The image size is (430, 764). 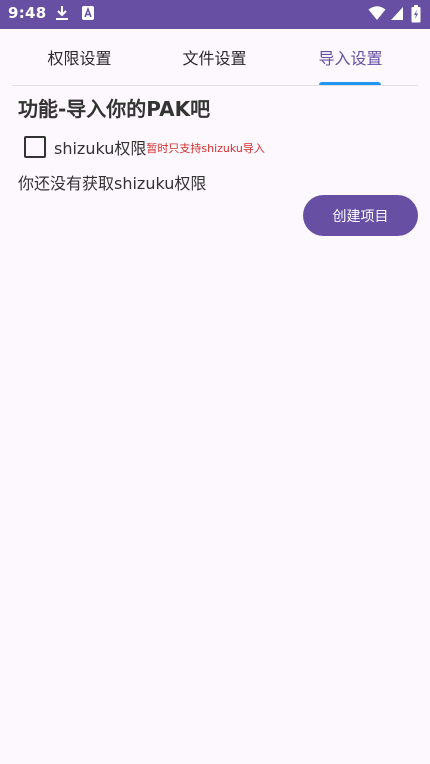 I want to click on shizuku-permission-row: shizuku权限 暂时只支持shizuku导入, so click(x=144, y=147).